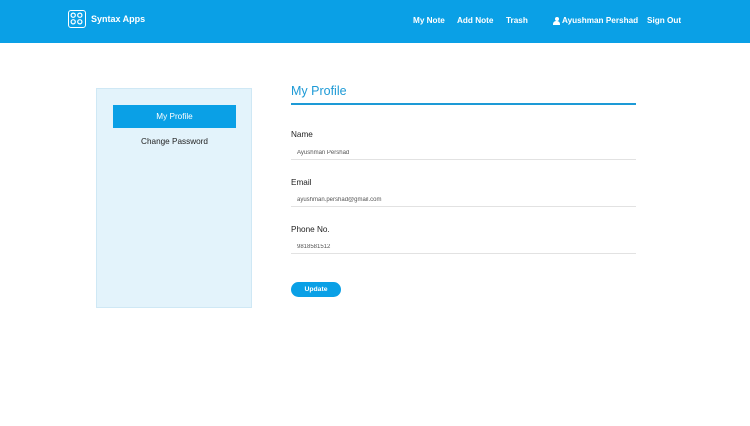 The height and width of the screenshot is (426, 750). I want to click on sidebar-item-change-password: Change Password, so click(174, 141).